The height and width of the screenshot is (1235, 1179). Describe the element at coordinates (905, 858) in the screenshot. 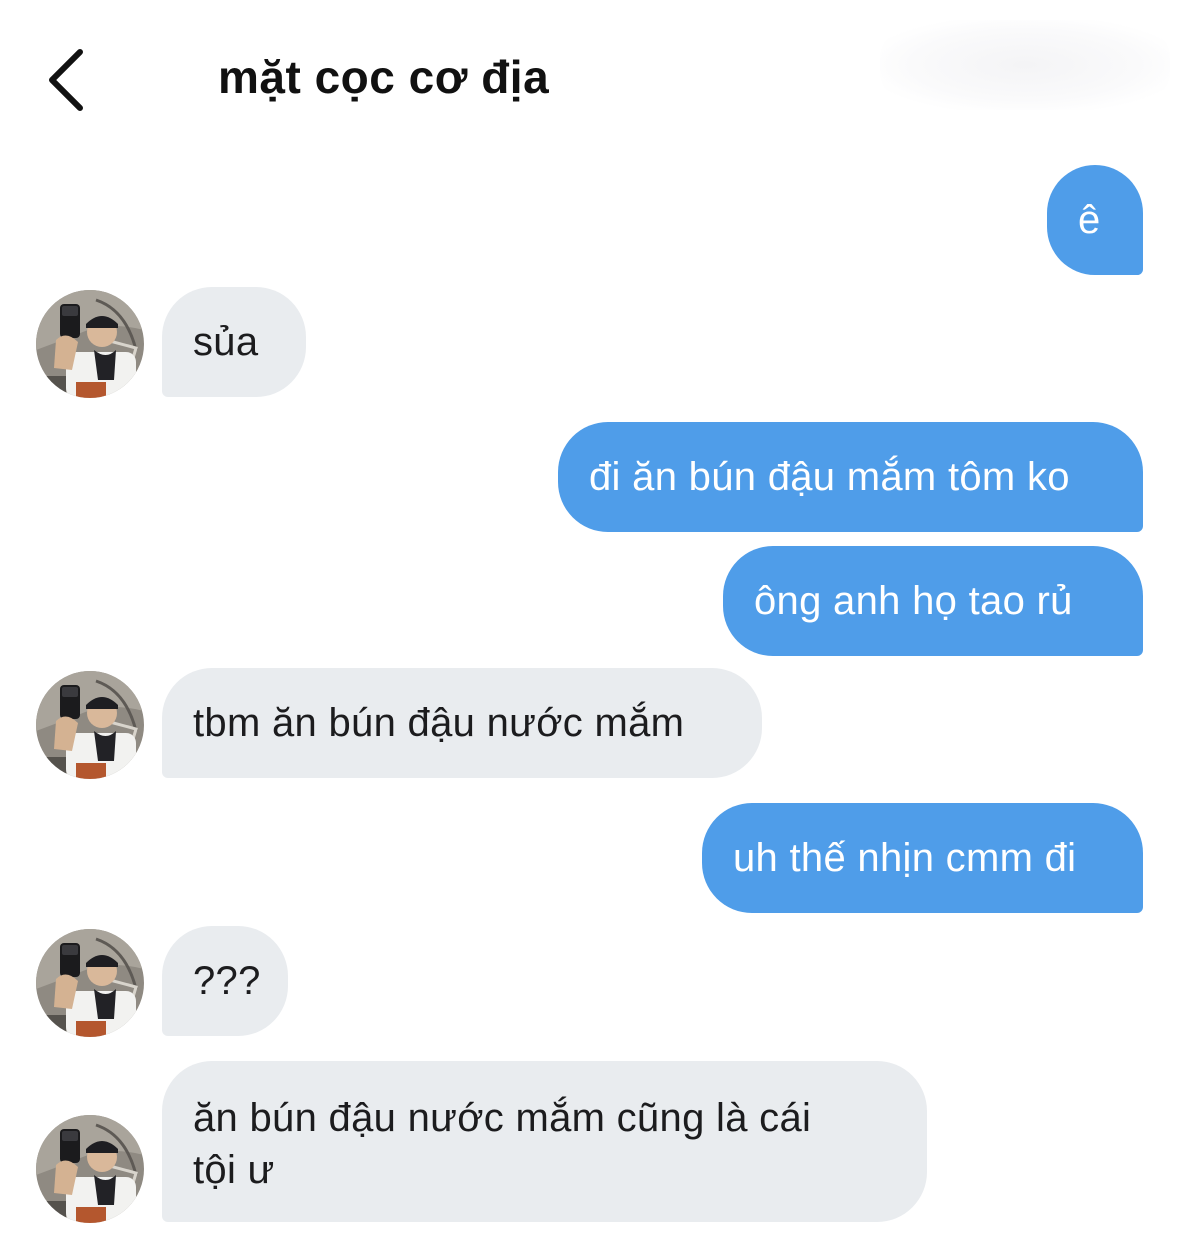

I see `message-text: uh thế nhịn cmm đi` at that location.